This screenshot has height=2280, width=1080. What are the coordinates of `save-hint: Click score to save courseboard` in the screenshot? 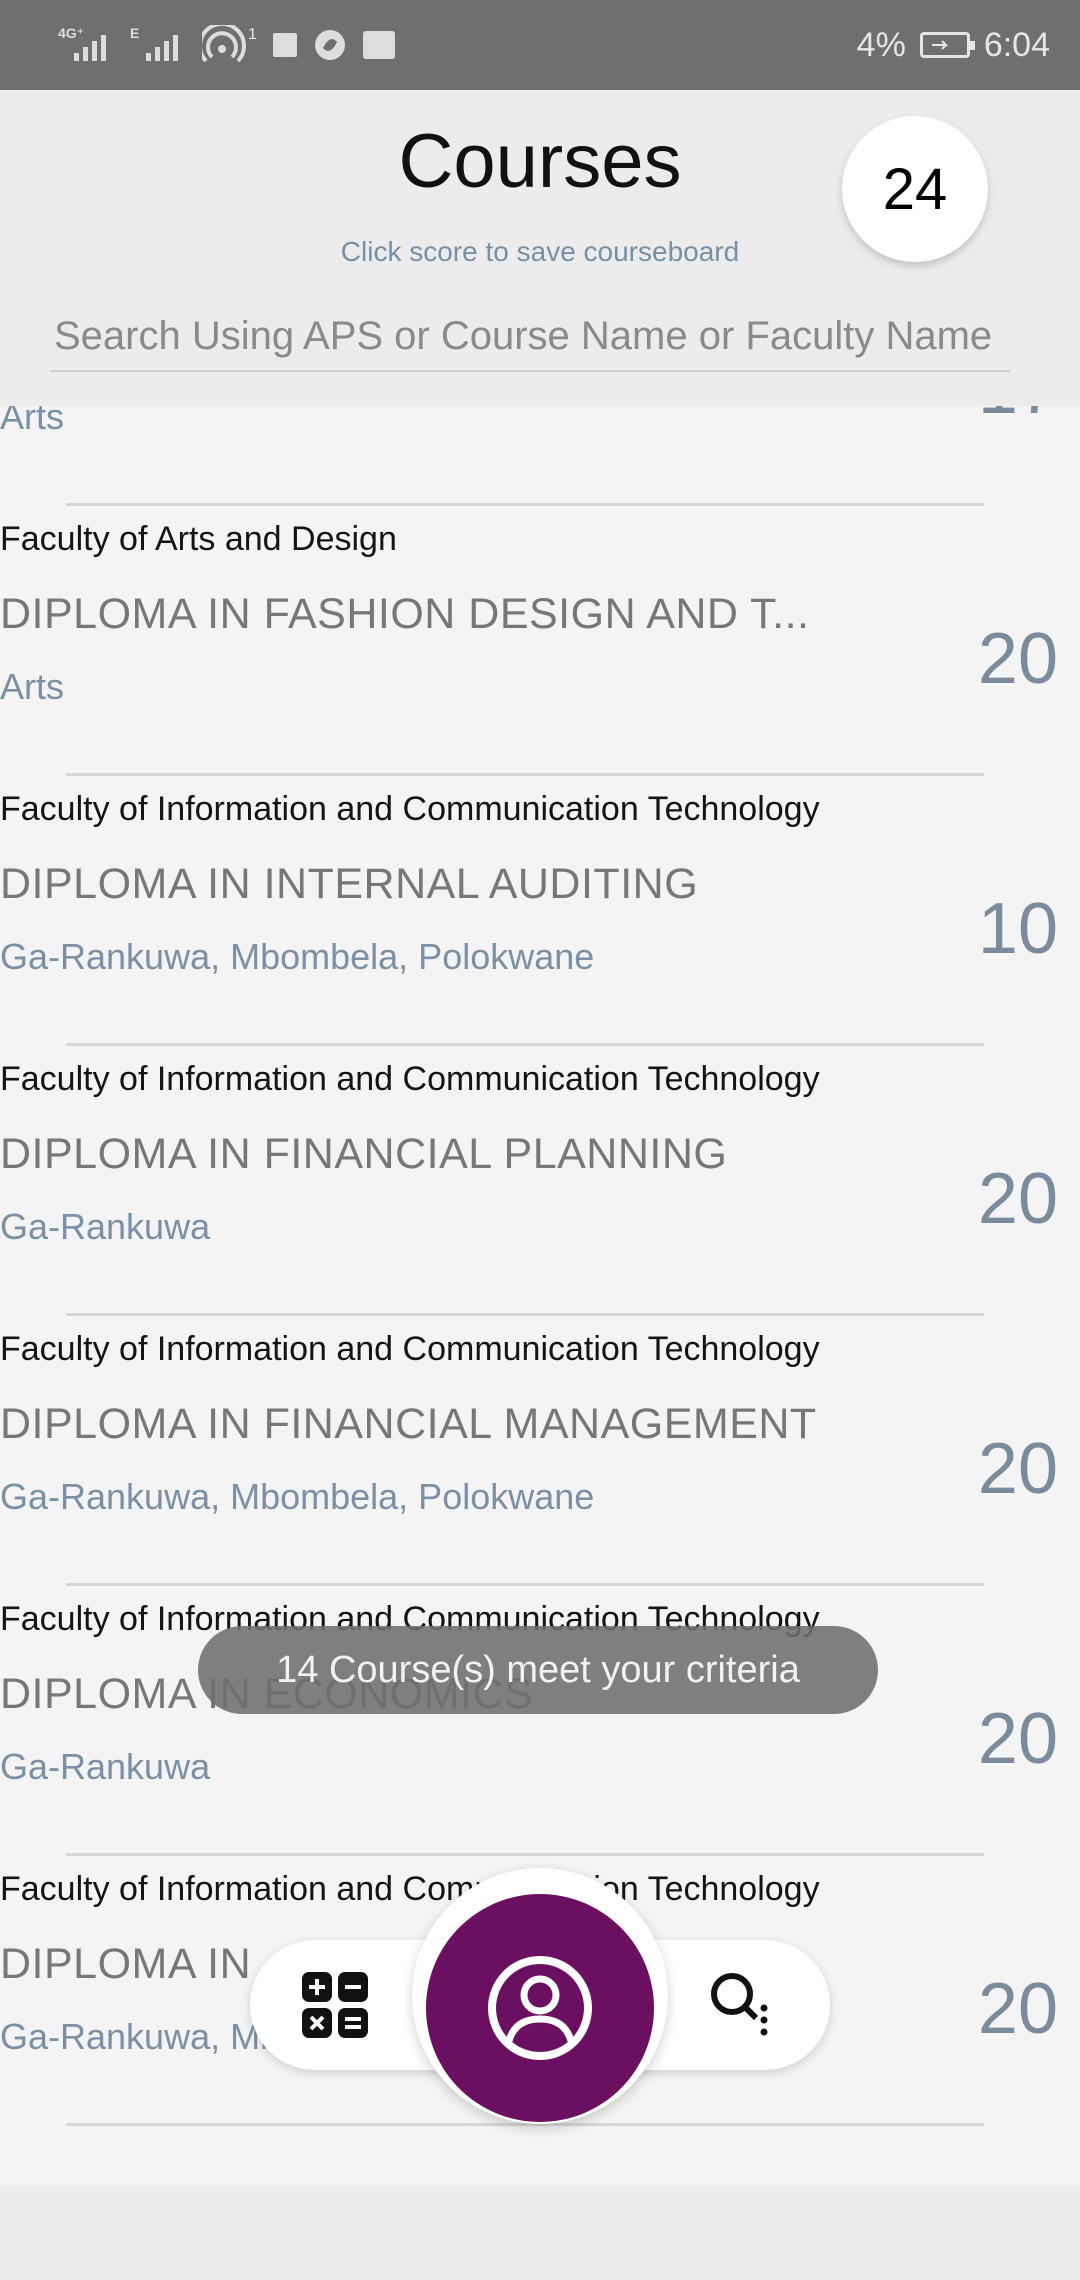 It's located at (540, 251).